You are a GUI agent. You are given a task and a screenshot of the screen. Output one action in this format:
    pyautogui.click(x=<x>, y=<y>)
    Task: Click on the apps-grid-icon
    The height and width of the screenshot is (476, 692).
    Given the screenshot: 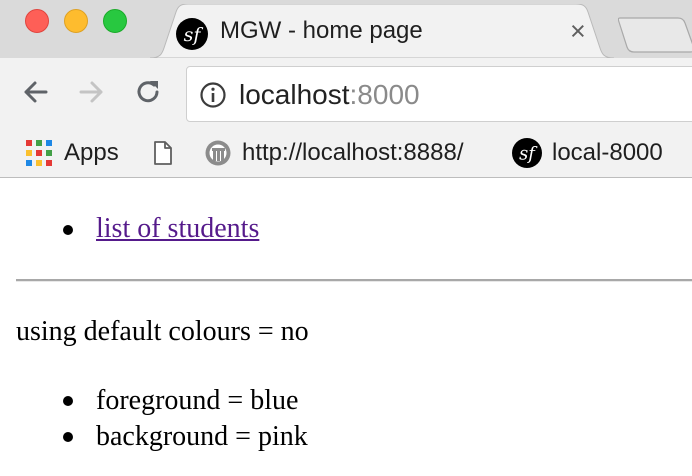 What is the action you would take?
    pyautogui.click(x=39, y=153)
    